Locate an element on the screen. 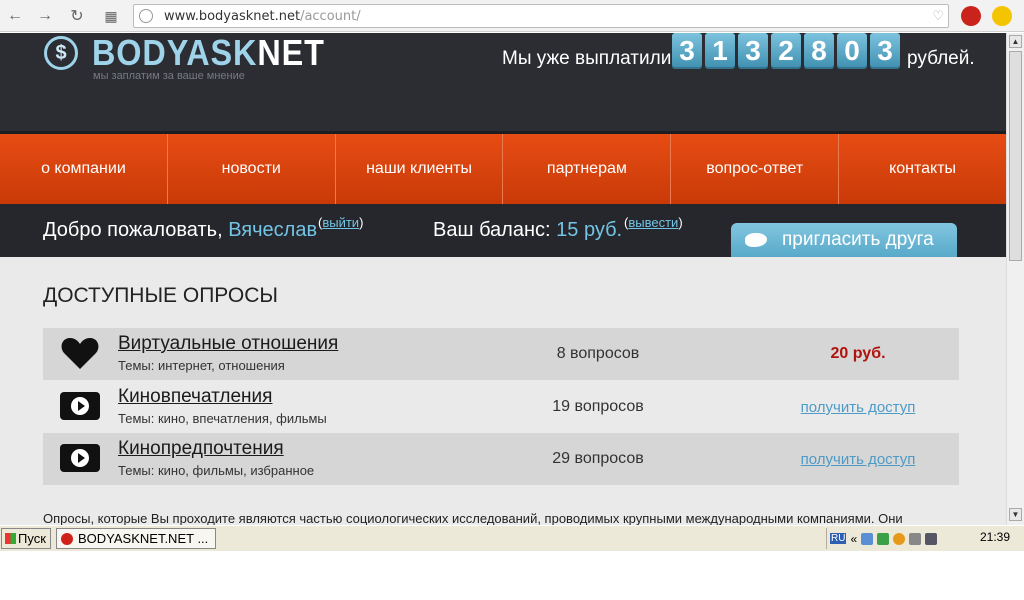 The image size is (1024, 600). counter-digit: 2 is located at coordinates (786, 51).